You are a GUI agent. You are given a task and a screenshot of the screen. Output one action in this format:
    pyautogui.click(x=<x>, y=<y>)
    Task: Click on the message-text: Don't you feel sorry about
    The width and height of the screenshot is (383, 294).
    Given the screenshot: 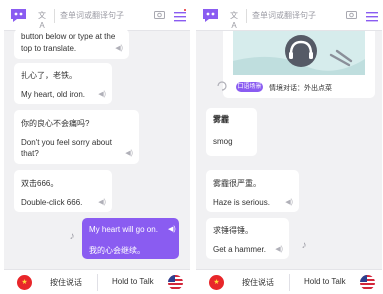 What is the action you would take?
    pyautogui.click(x=66, y=142)
    